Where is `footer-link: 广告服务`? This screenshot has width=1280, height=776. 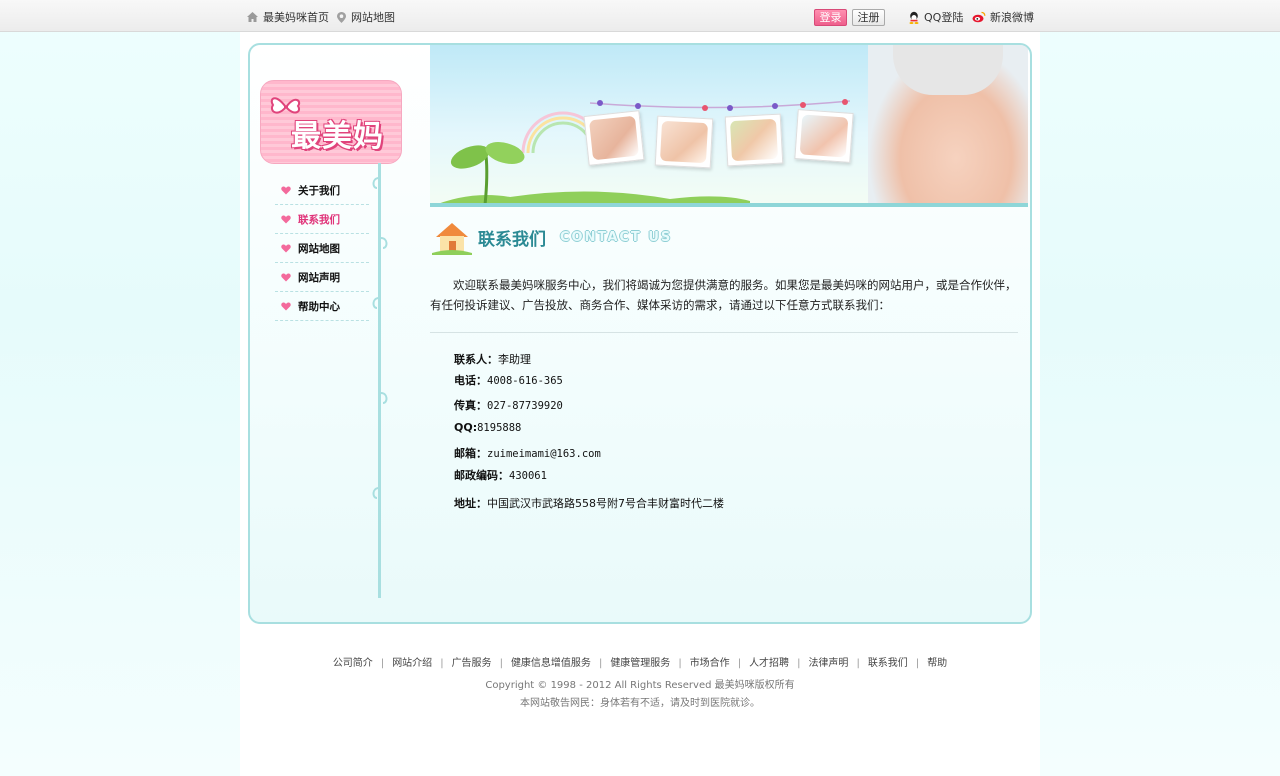
footer-link: 广告服务 is located at coordinates (472, 663).